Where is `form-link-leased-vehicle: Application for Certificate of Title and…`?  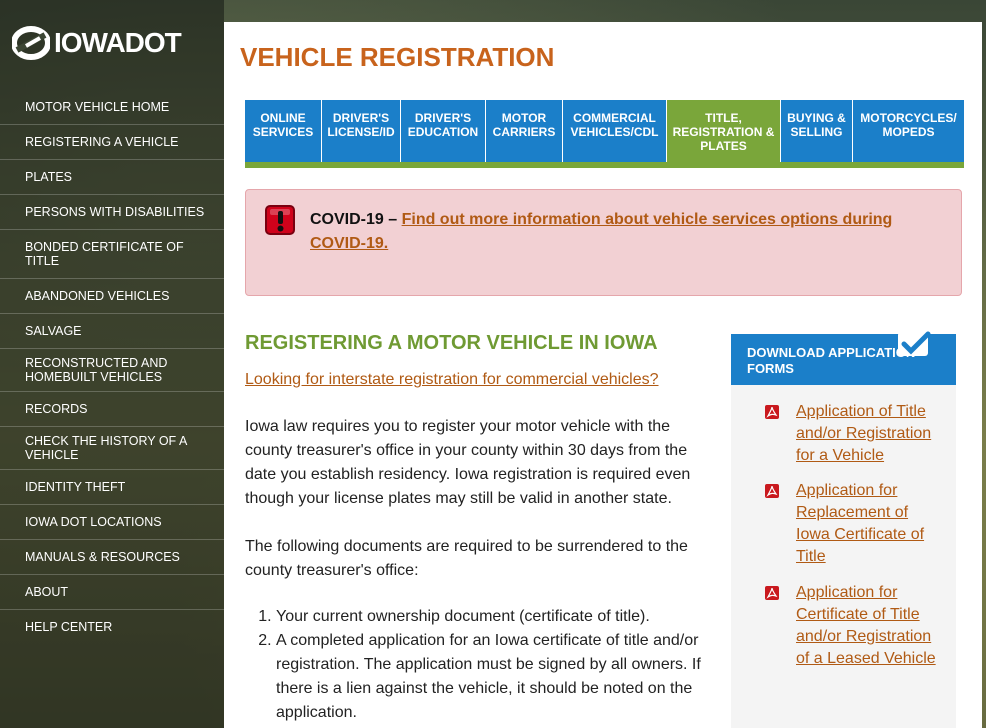 form-link-leased-vehicle: Application for Certificate of Title and… is located at coordinates (866, 625).